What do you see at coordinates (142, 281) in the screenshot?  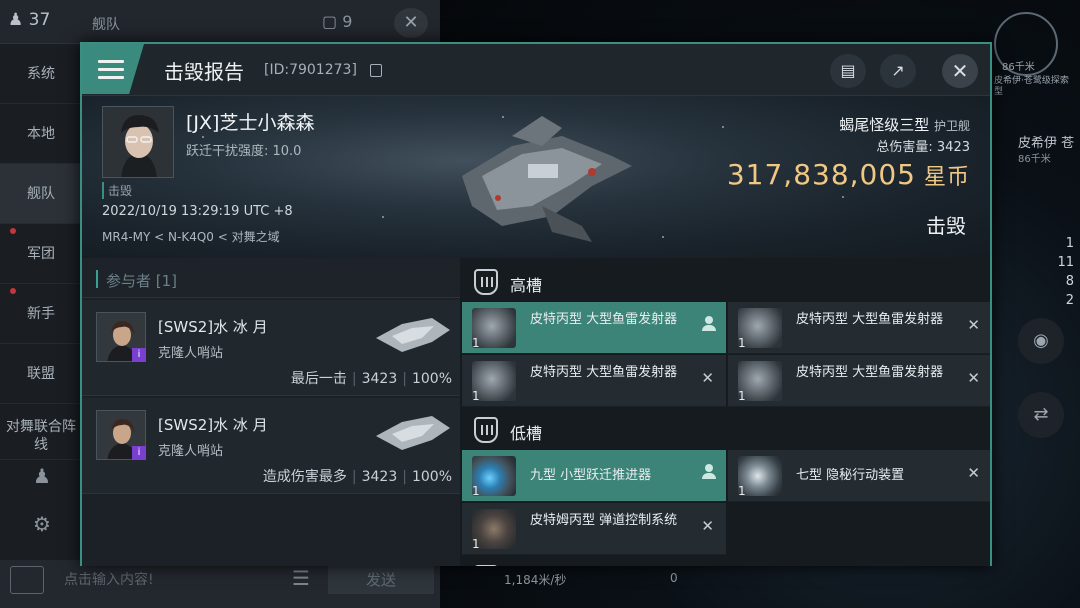 I see `participants-label: 参与者 [1]` at bounding box center [142, 281].